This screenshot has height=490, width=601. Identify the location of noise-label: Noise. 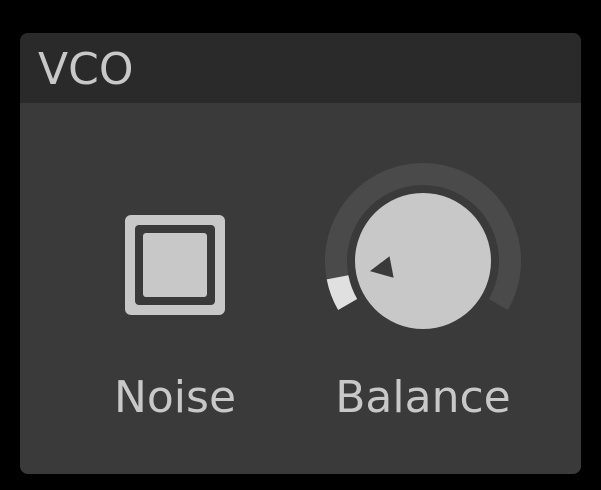
(175, 397).